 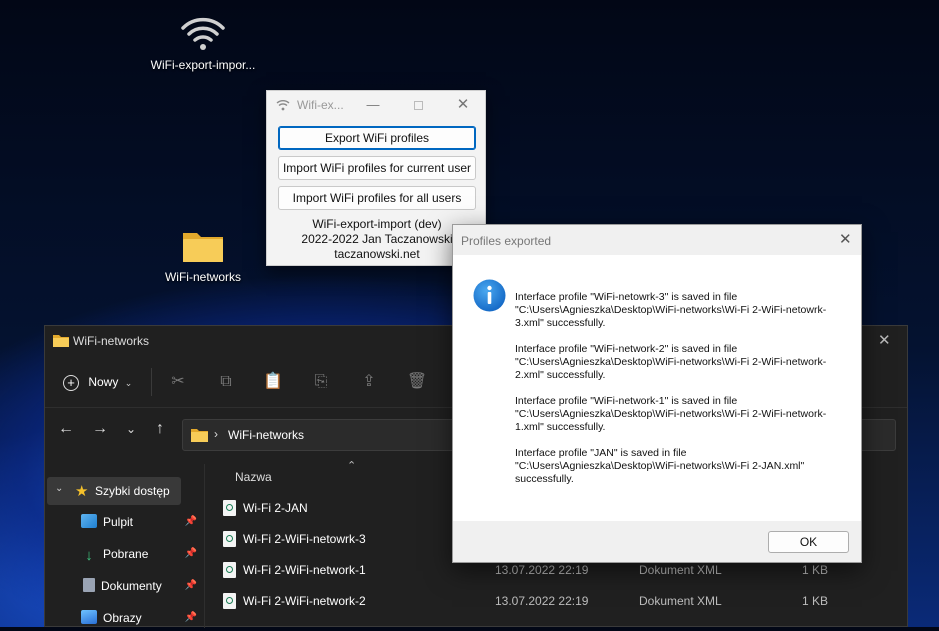 What do you see at coordinates (884, 340) in the screenshot?
I see `explorer-close-button: ✕` at bounding box center [884, 340].